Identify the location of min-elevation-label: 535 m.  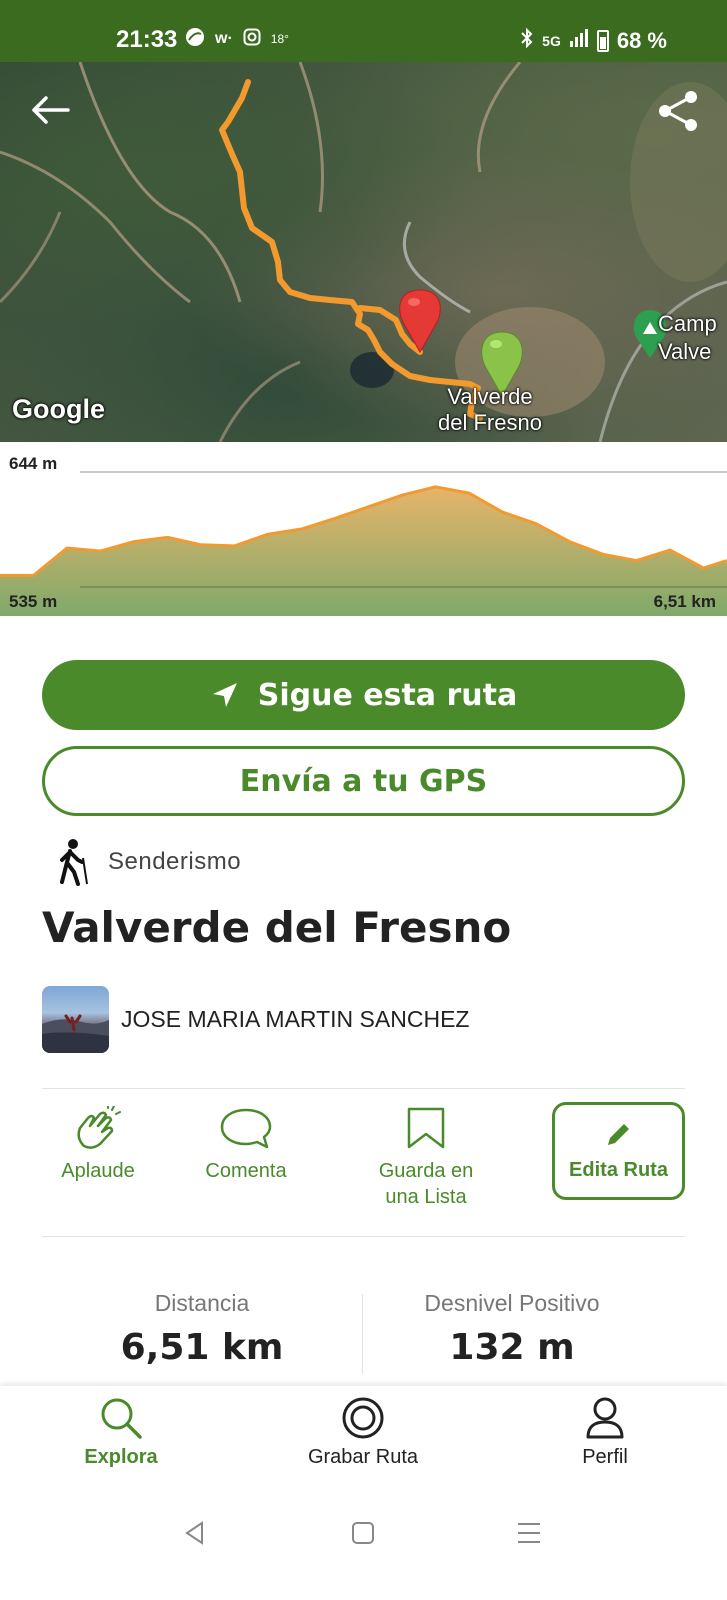
(33, 601).